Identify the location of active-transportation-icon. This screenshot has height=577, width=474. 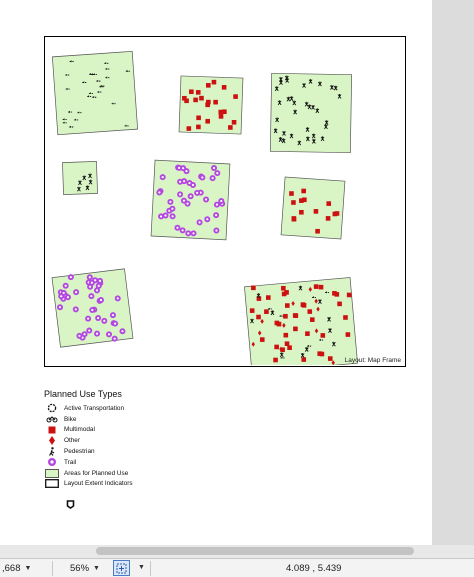
(52, 408).